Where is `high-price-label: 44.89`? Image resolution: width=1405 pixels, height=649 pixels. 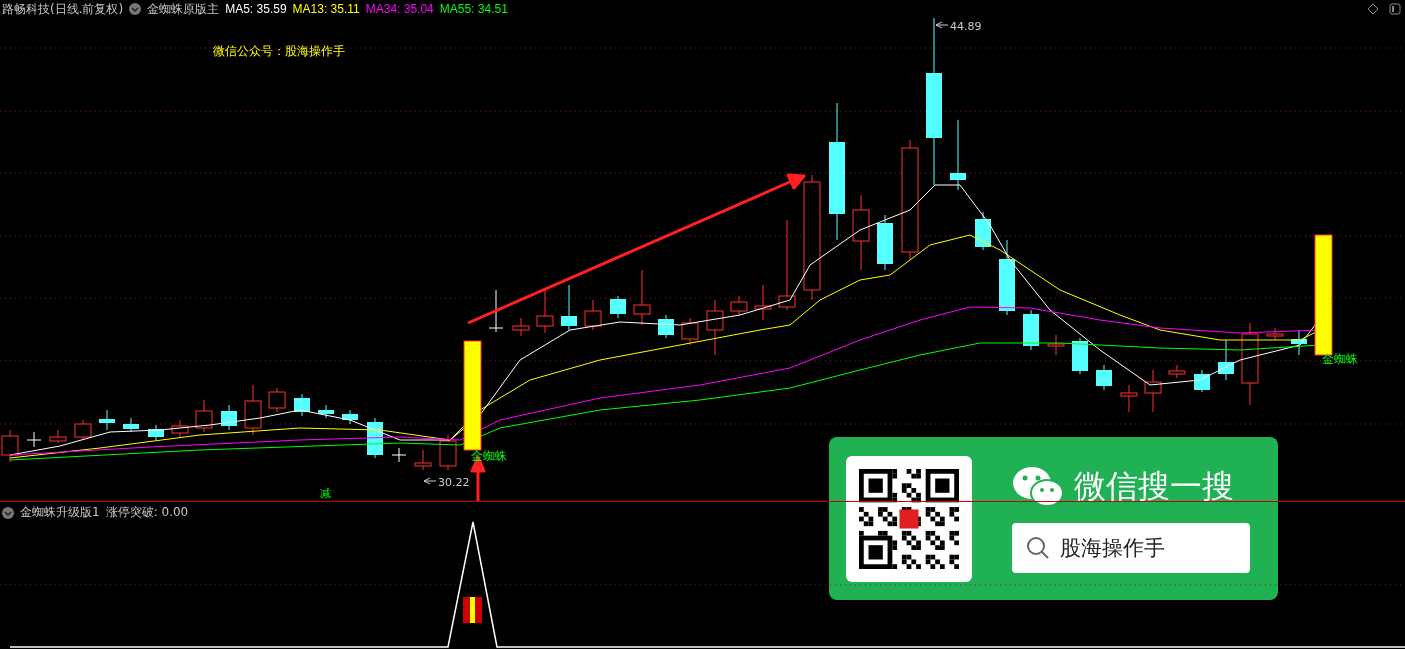 high-price-label: 44.89 is located at coordinates (958, 26).